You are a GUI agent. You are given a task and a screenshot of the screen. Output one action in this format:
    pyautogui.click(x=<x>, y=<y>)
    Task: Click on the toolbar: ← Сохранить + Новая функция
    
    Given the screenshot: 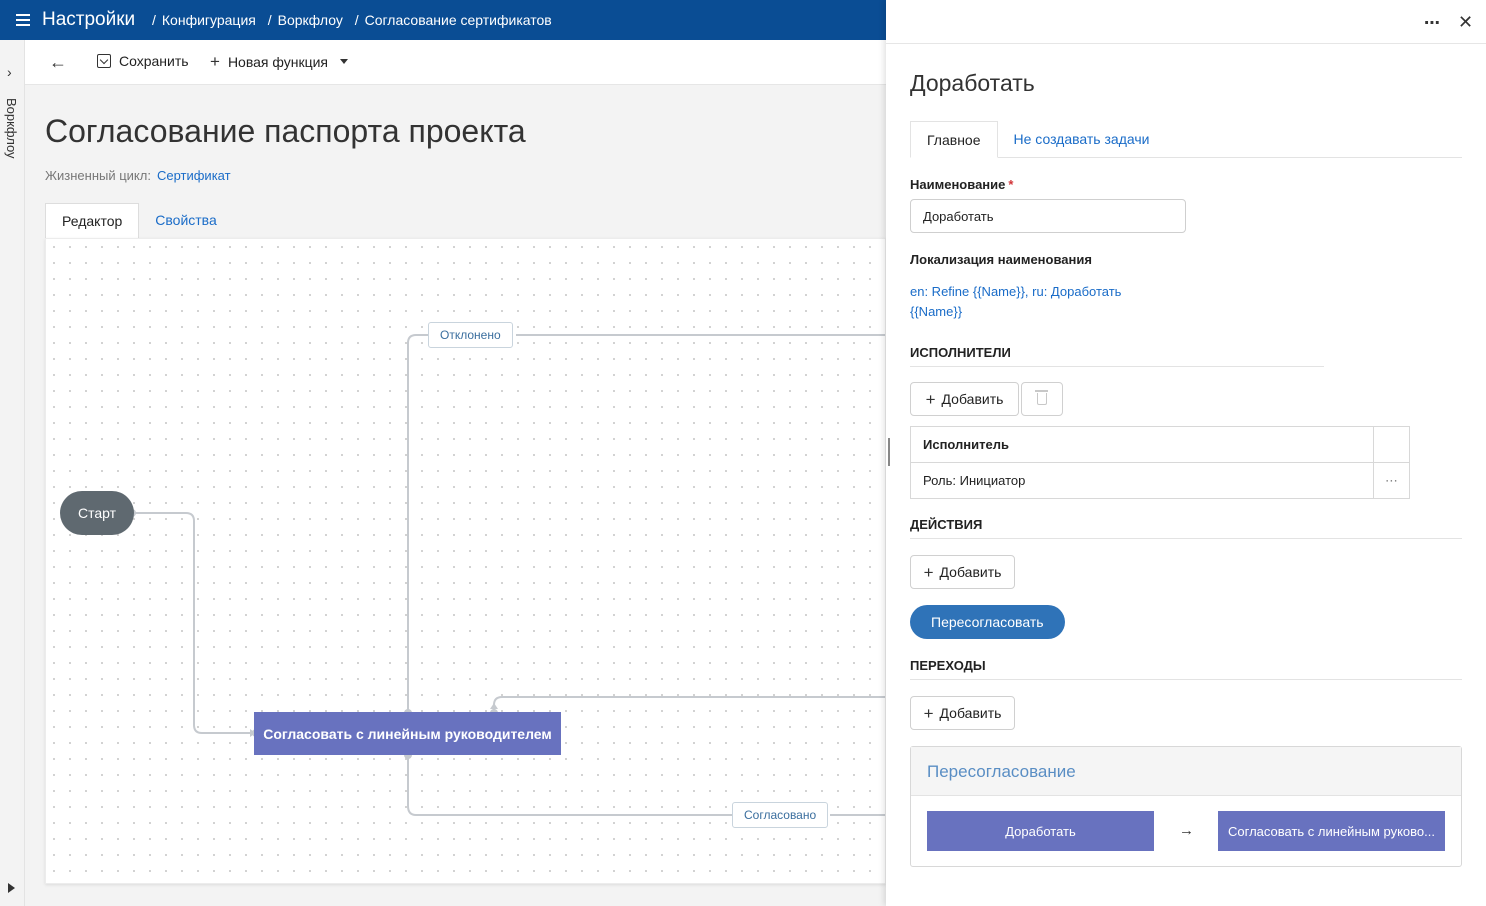 What is the action you would take?
    pyautogui.click(x=455, y=62)
    